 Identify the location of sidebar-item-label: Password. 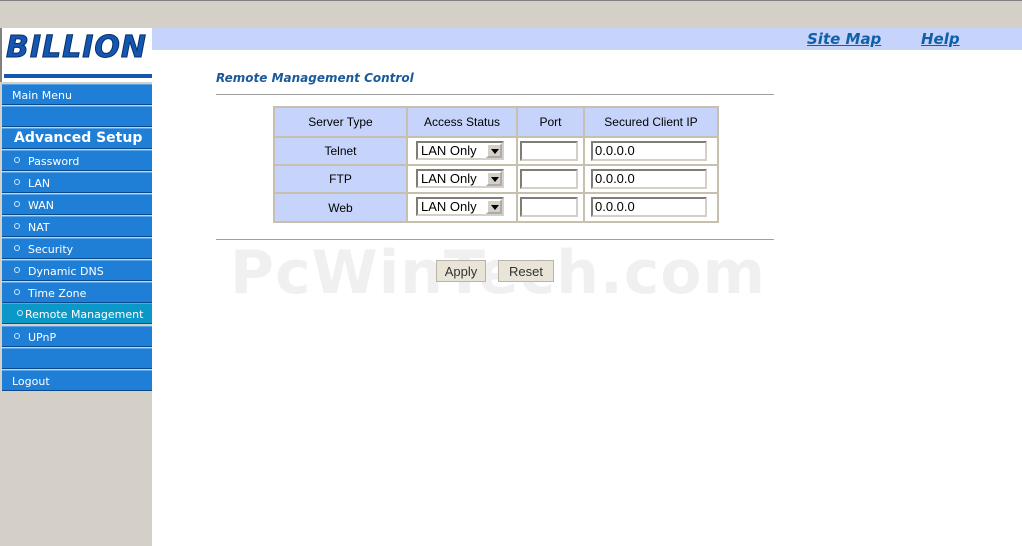
(54, 161).